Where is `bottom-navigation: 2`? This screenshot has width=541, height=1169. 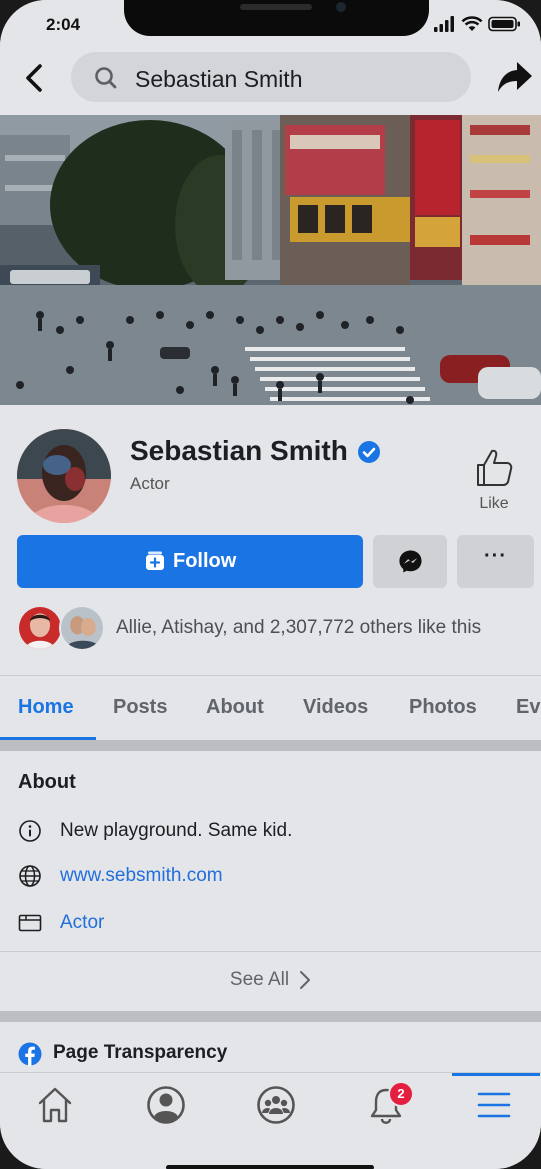
bottom-navigation: 2 is located at coordinates (270, 1120).